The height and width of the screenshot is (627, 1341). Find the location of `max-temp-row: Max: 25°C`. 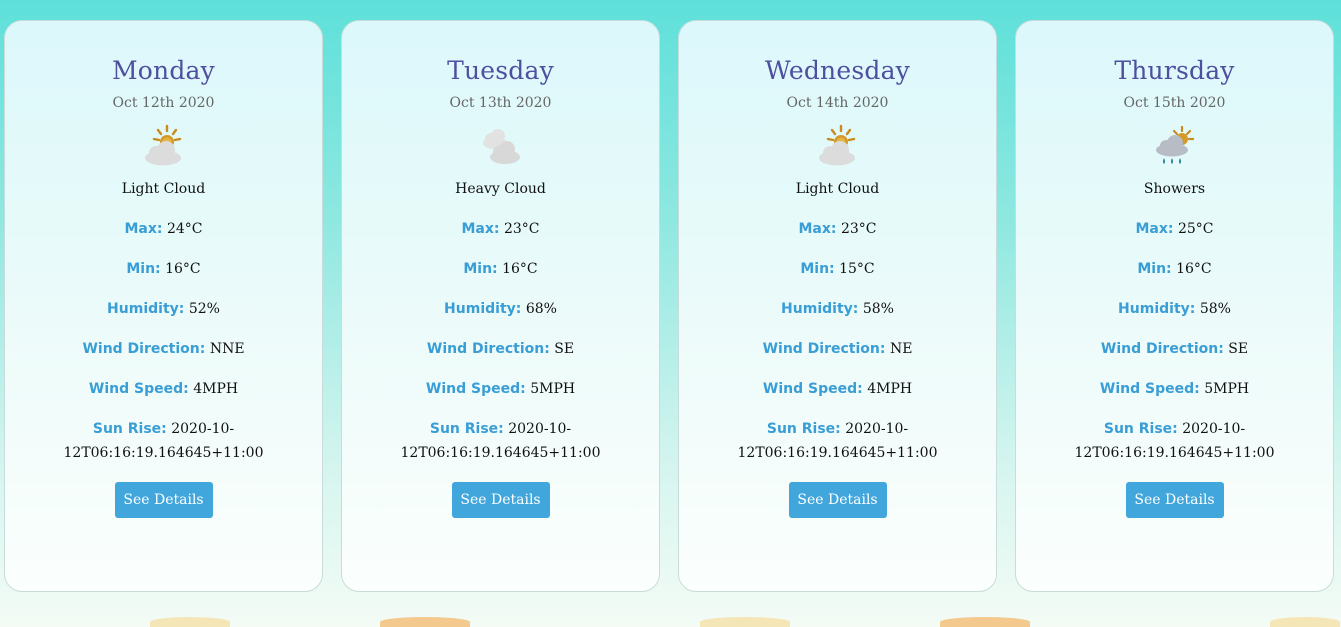

max-temp-row: Max: 25°C is located at coordinates (1174, 229).